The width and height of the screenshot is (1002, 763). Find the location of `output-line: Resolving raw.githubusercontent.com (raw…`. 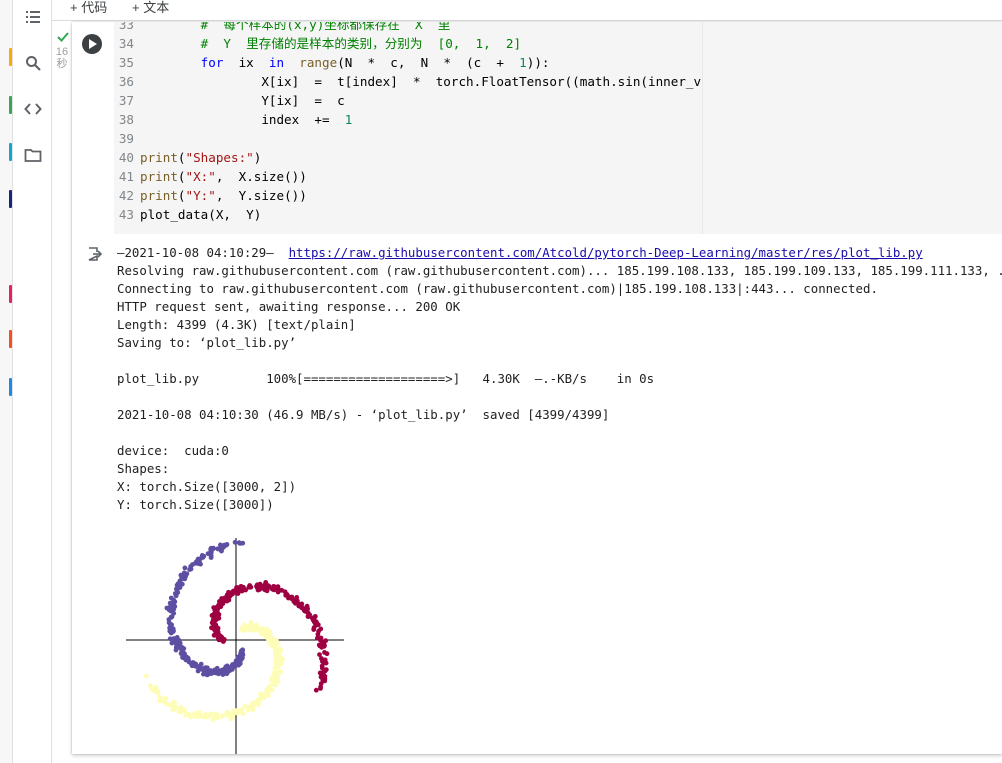

output-line: Resolving raw.githubusercontent.com (raw… is located at coordinates (559, 270).